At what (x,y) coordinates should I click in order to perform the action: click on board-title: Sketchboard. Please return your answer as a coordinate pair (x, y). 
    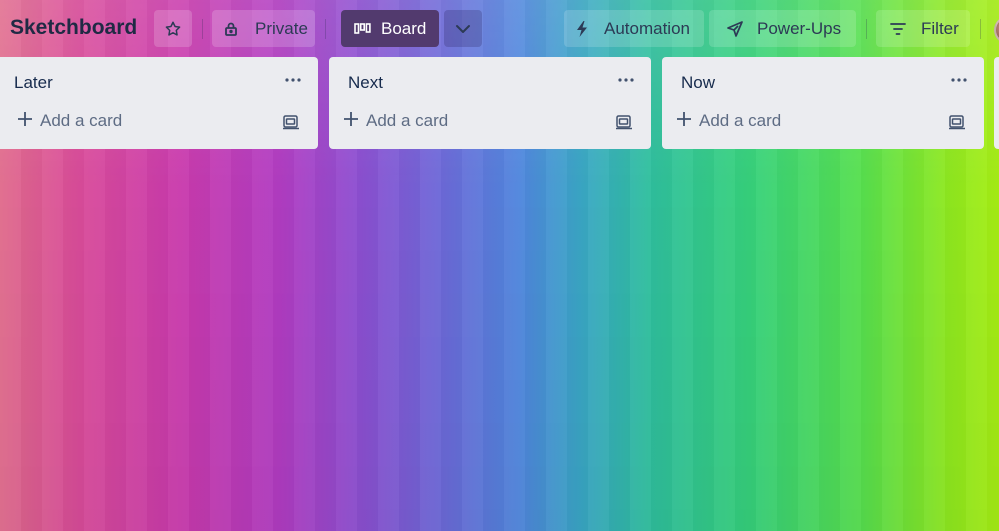
    Looking at the image, I should click on (73, 28).